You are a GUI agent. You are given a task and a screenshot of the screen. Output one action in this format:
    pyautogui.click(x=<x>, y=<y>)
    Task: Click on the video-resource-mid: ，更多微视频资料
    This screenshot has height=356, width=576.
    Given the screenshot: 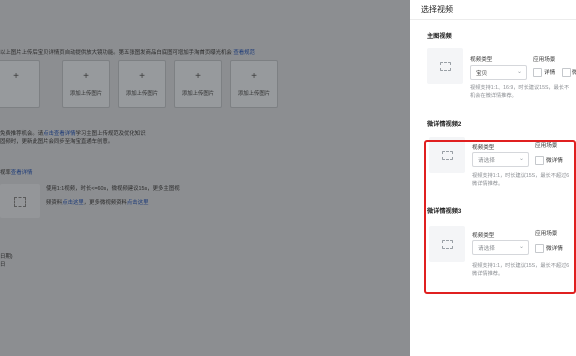 What is the action you would take?
    pyautogui.click(x=105, y=203)
    